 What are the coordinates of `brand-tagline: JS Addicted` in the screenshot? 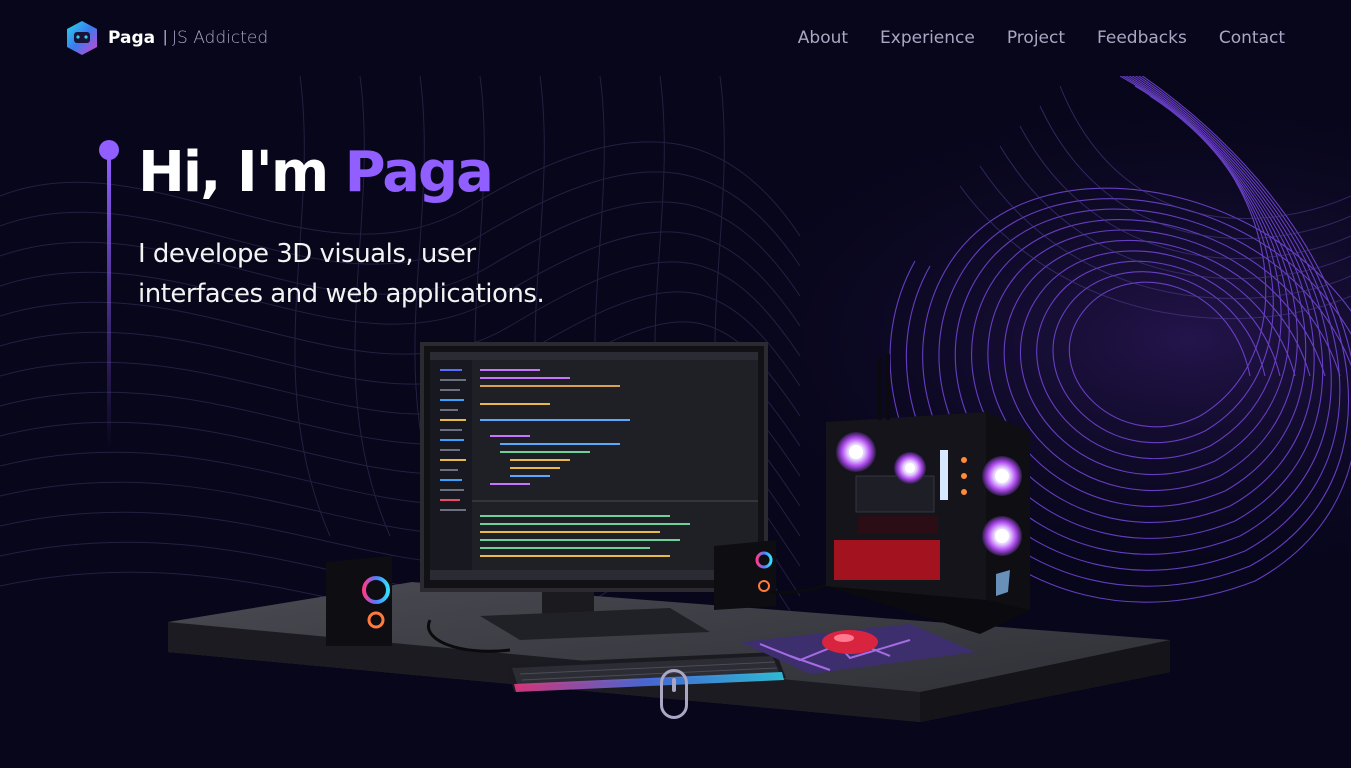 It's located at (220, 38).